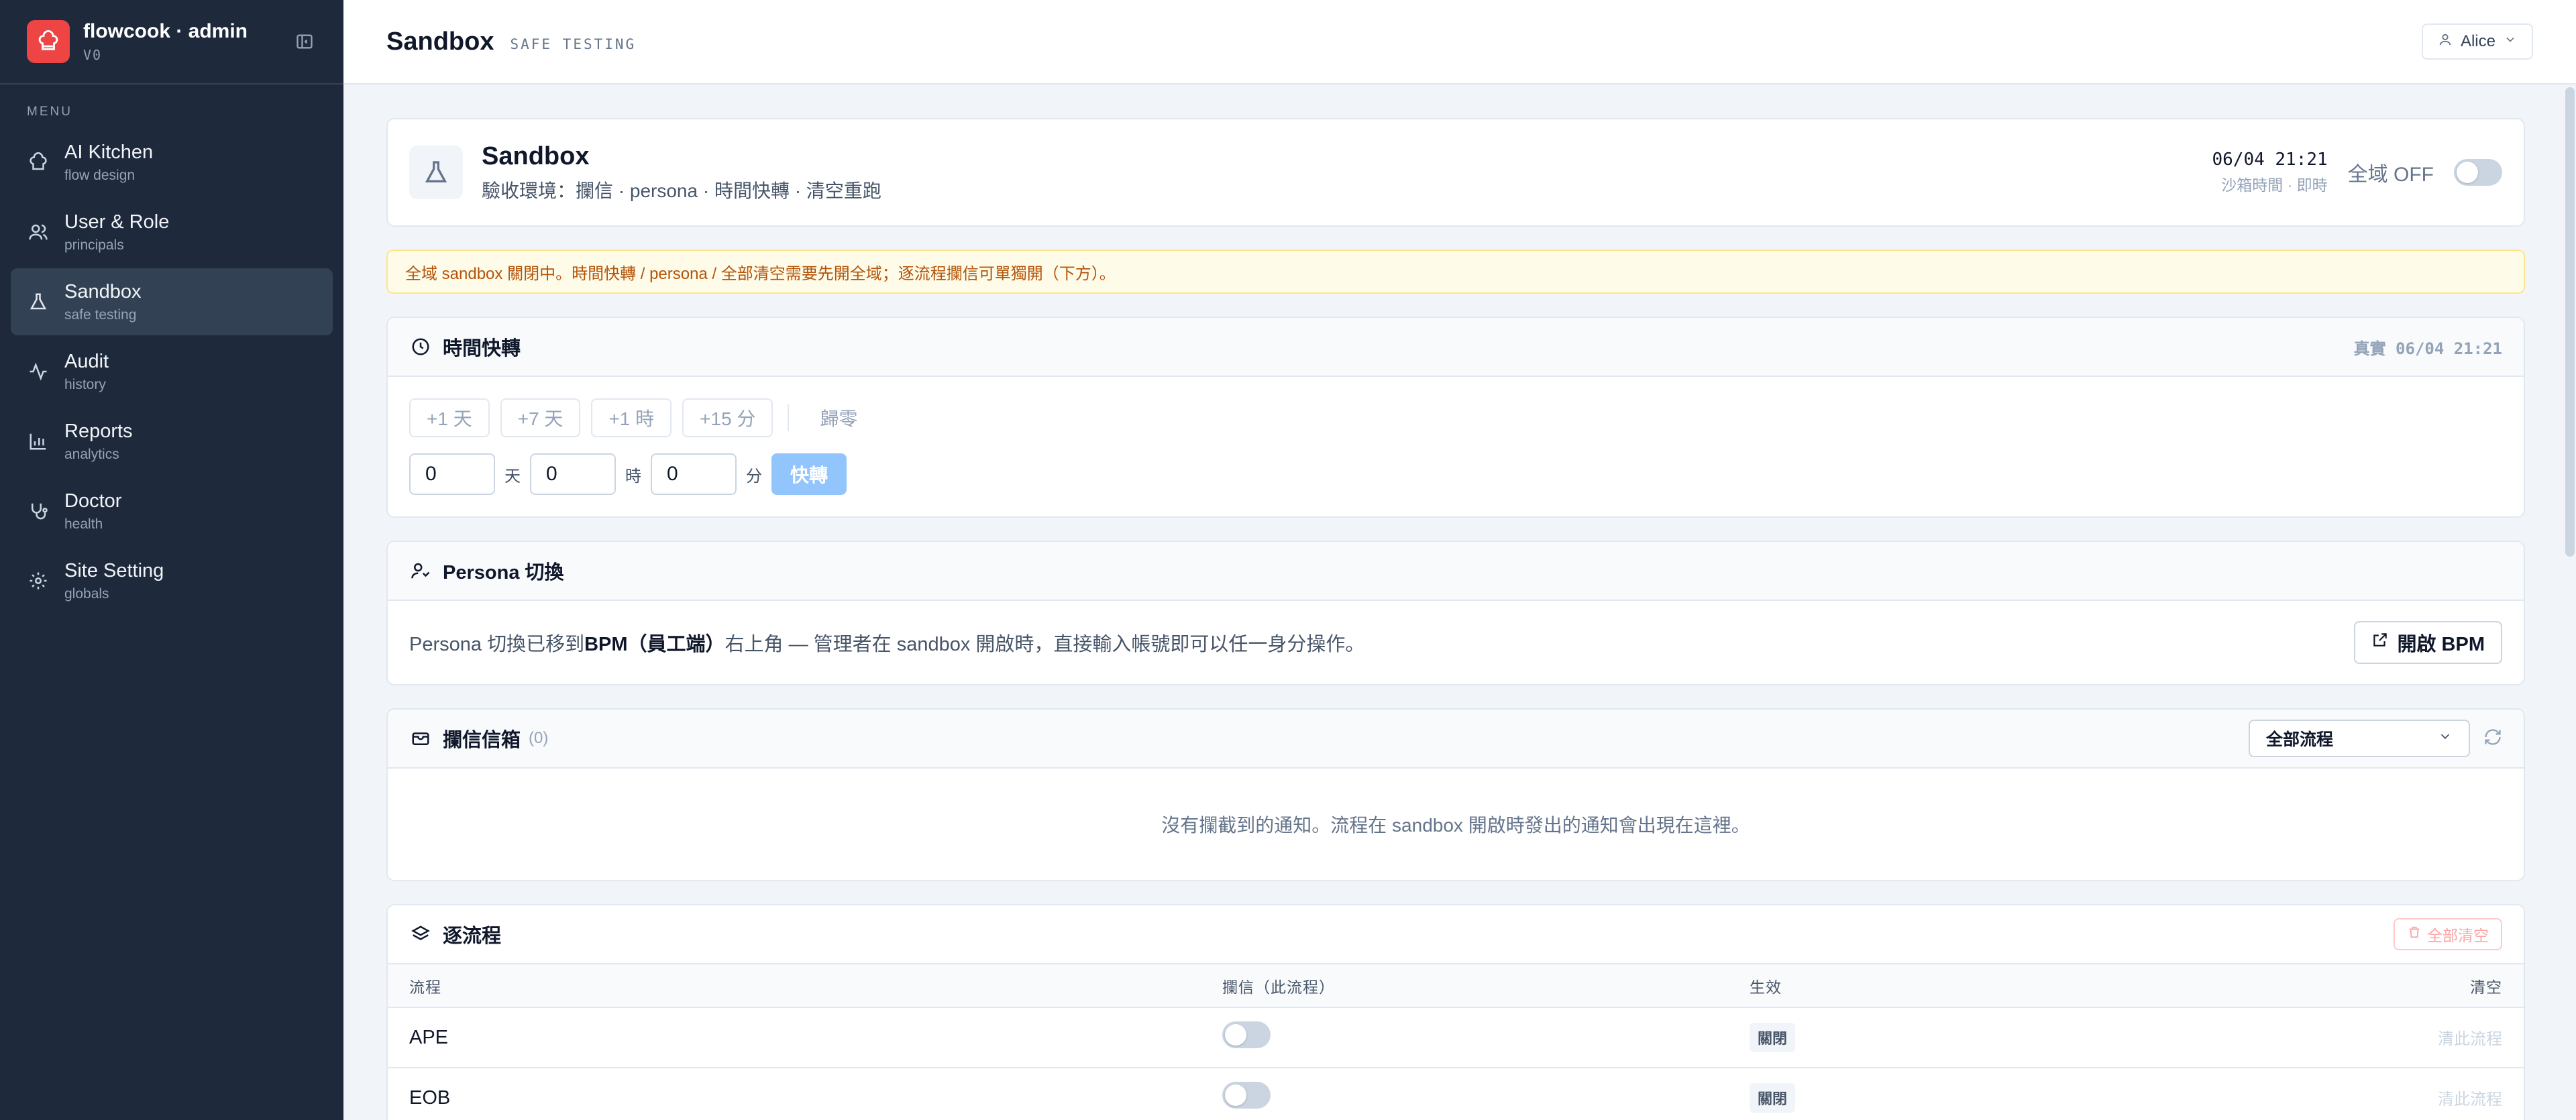 The image size is (2576, 1120). I want to click on sidebar-item-sub: flow design, so click(100, 175).